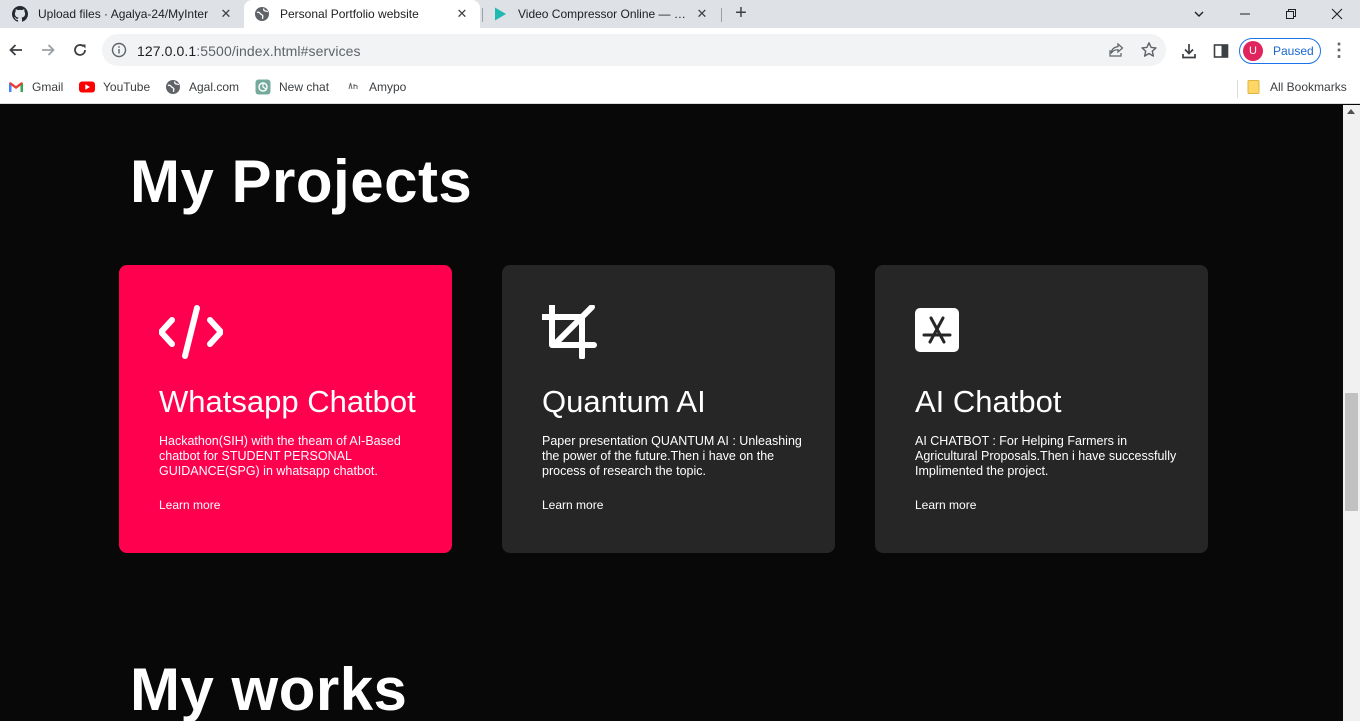  What do you see at coordinates (16, 87) in the screenshot?
I see `gmail-icon` at bounding box center [16, 87].